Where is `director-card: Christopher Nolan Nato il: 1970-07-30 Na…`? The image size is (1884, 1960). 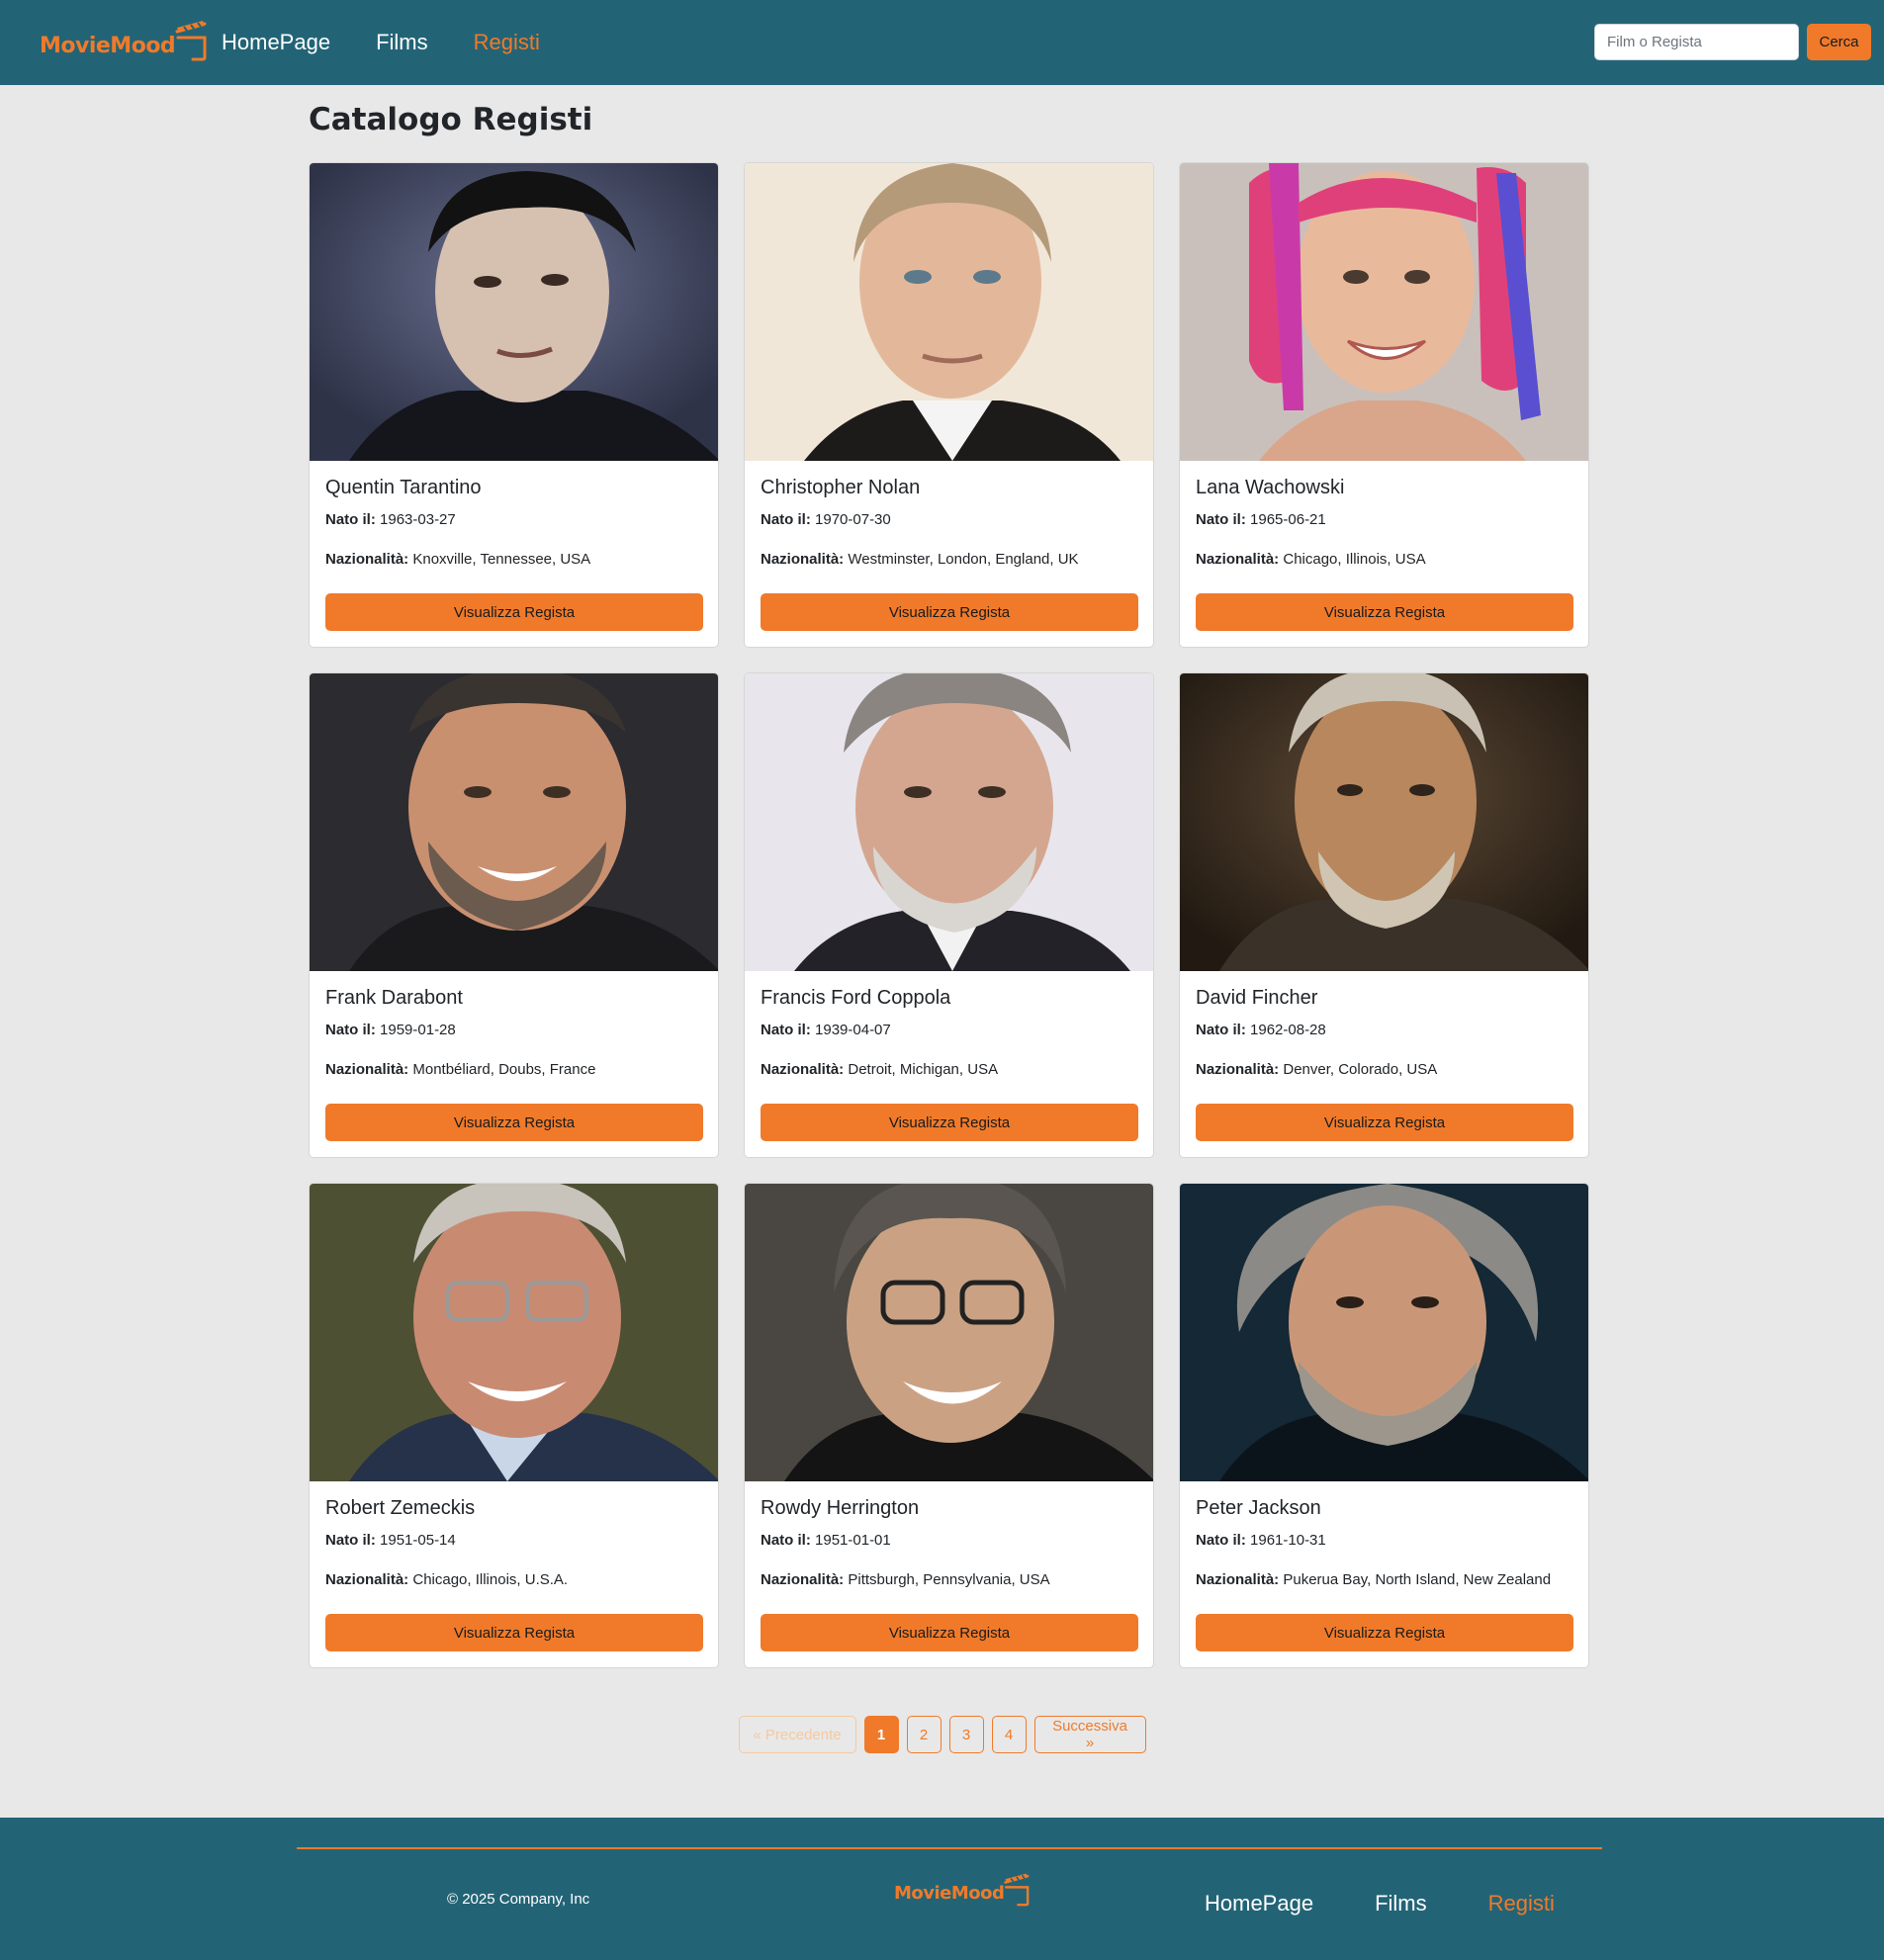
director-card: Christopher Nolan Nato il: 1970-07-30 Na… is located at coordinates (949, 405).